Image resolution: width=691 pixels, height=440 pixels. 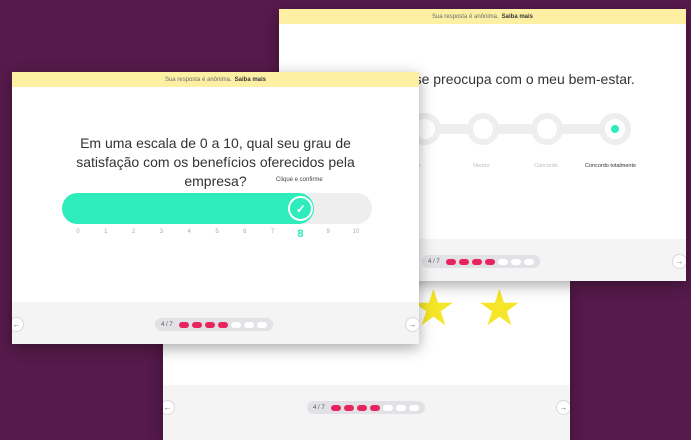 What do you see at coordinates (611, 166) in the screenshot?
I see `scale-label-selected: Concordo totalmente` at bounding box center [611, 166].